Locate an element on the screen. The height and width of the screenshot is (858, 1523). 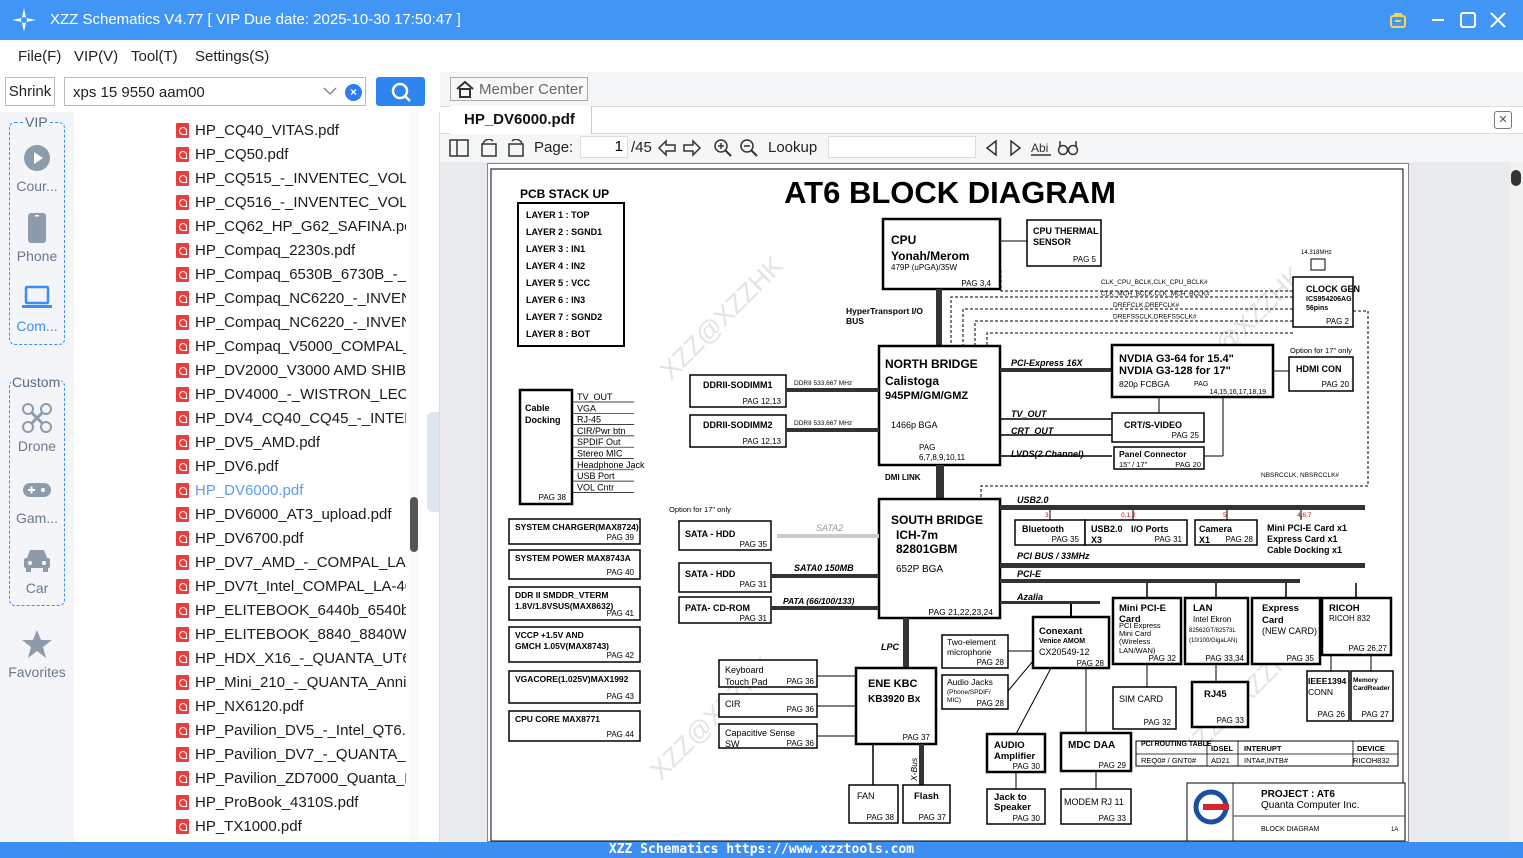
file-item: HP_ELITEBOOK_8840_8840W_-_( is located at coordinates (291, 634).